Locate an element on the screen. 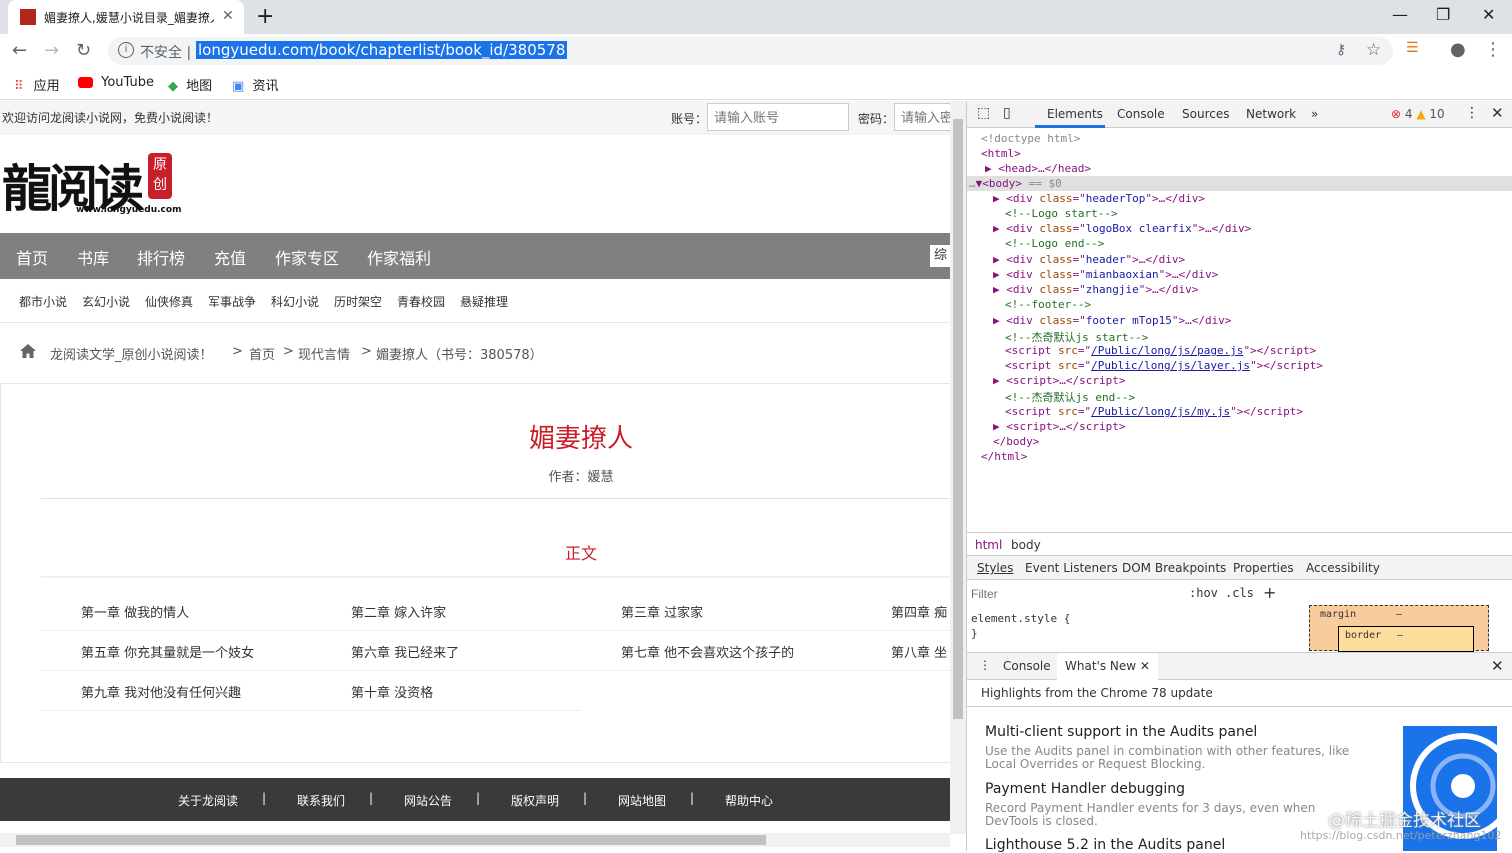 The width and height of the screenshot is (1512, 853). extension-icon: ☰ is located at coordinates (1412, 48).